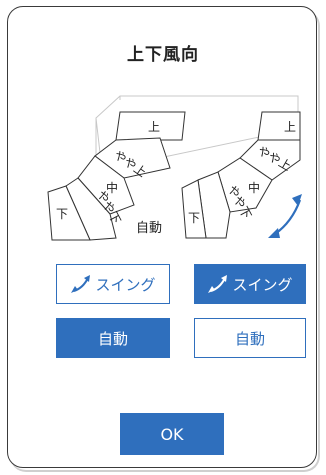  I want to click on swing-button-right: スイング, so click(250, 284).